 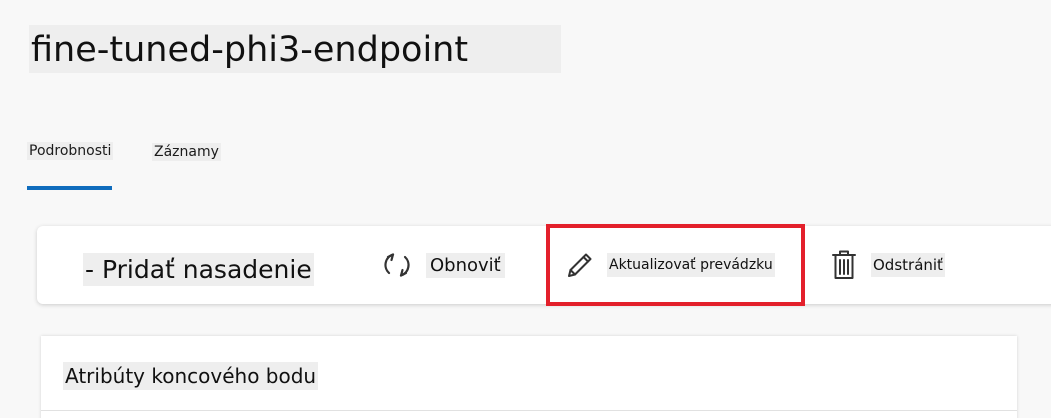 I want to click on active-tab-indicator, so click(x=69, y=188).